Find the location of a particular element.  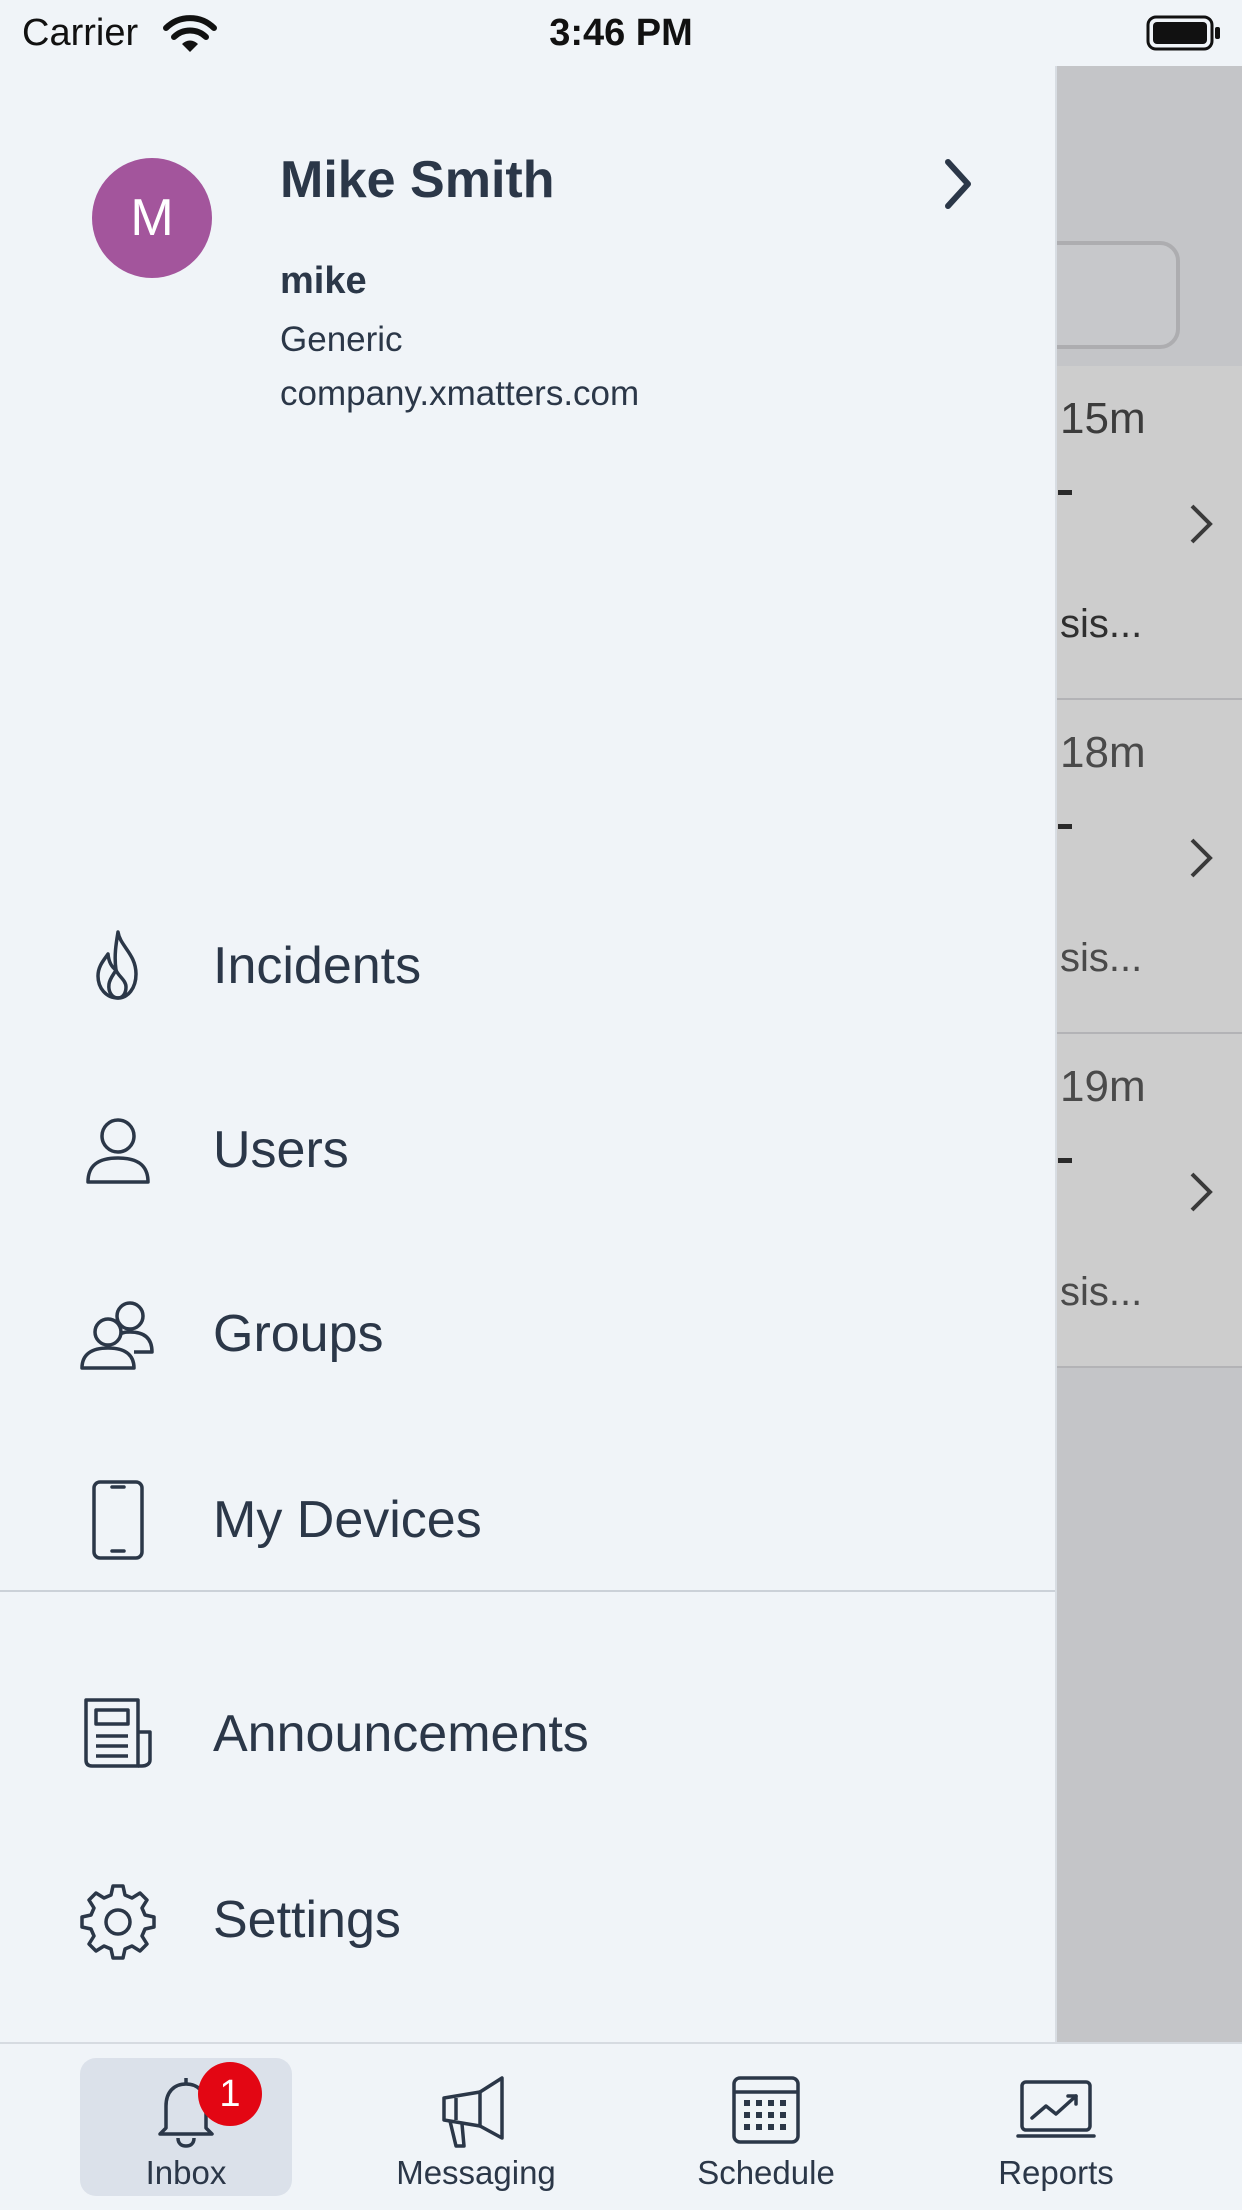

menu-item-announcements: Announcements is located at coordinates (527, 1740).